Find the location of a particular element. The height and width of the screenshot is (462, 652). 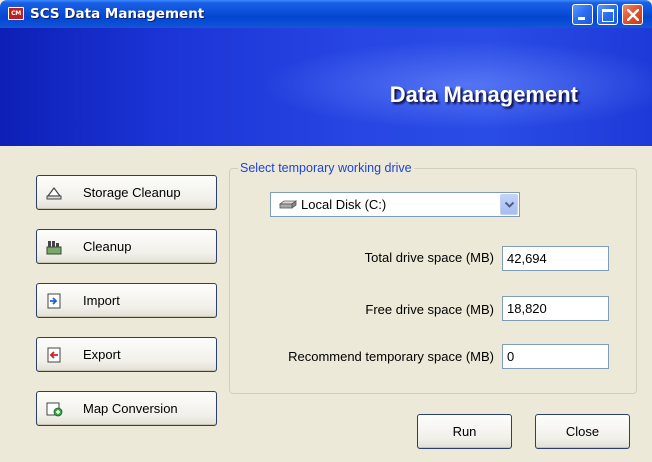

close-window-button is located at coordinates (632, 14).